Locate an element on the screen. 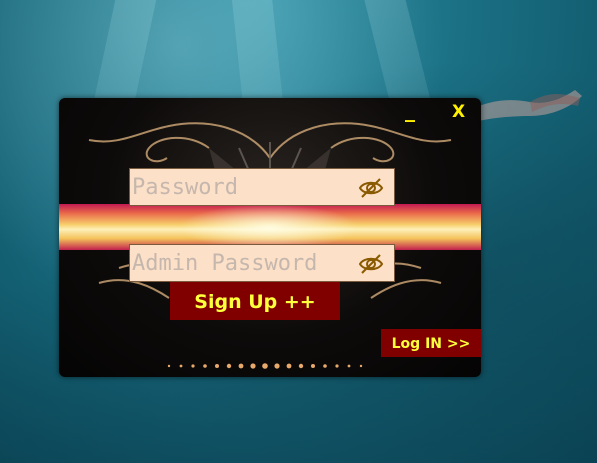  close-button: X is located at coordinates (458, 112).